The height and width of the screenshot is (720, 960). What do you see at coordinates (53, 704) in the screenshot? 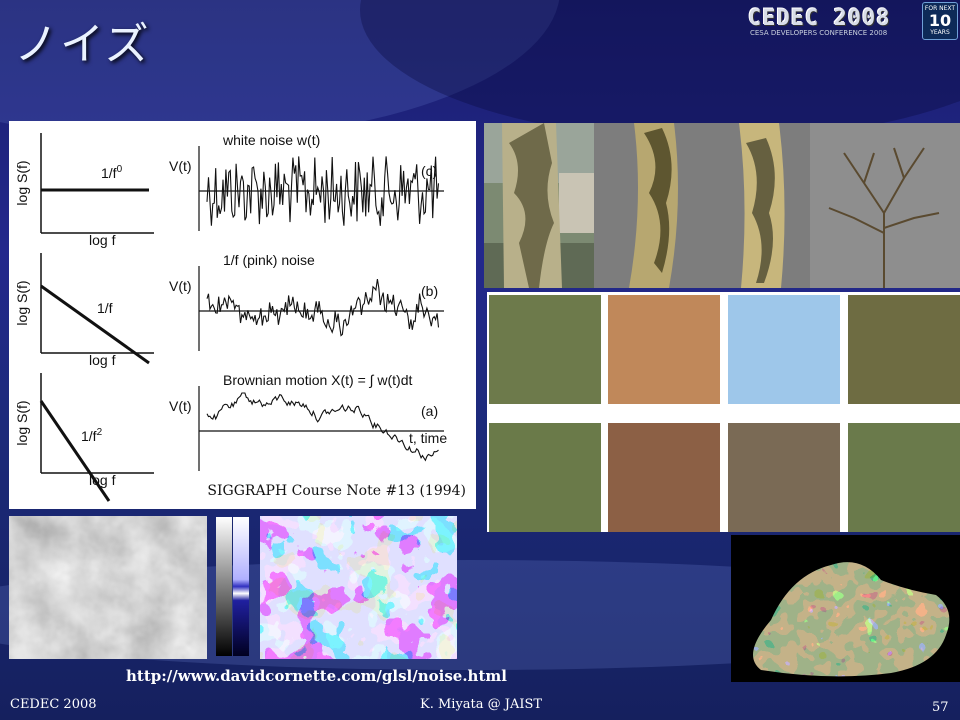
I see `footer-event: CEDEC 2008` at bounding box center [53, 704].